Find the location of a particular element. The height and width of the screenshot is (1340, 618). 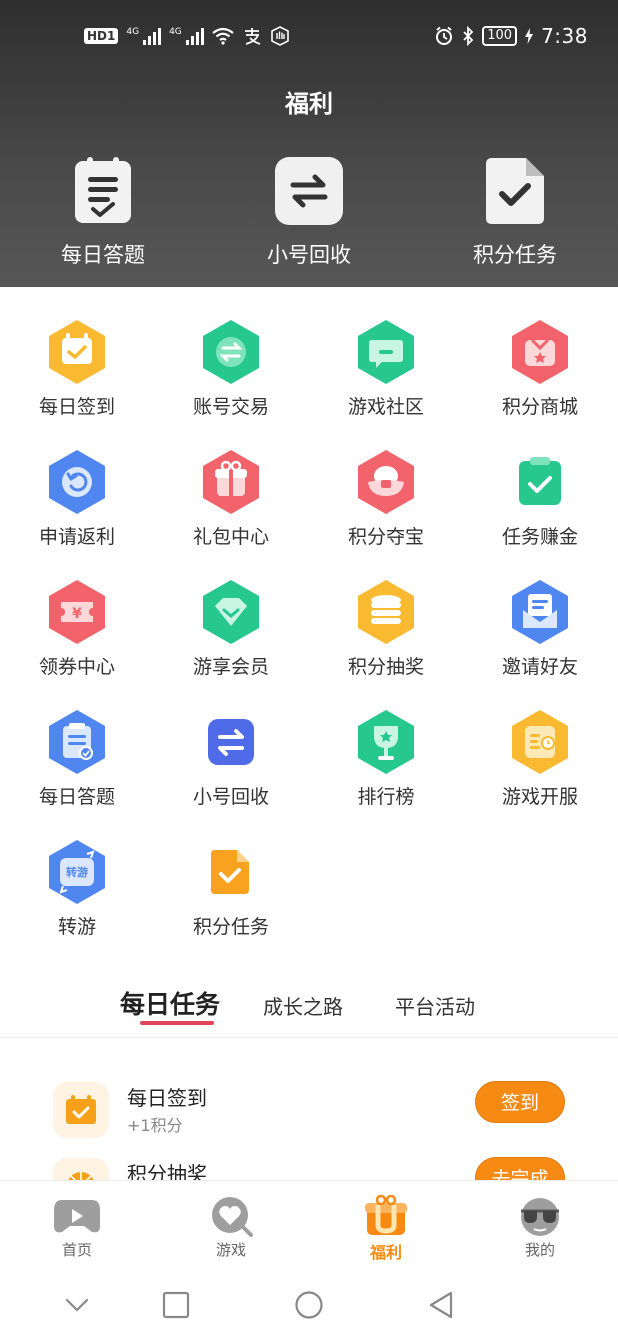

grid-item-label: 积分任务 is located at coordinates (230, 927).